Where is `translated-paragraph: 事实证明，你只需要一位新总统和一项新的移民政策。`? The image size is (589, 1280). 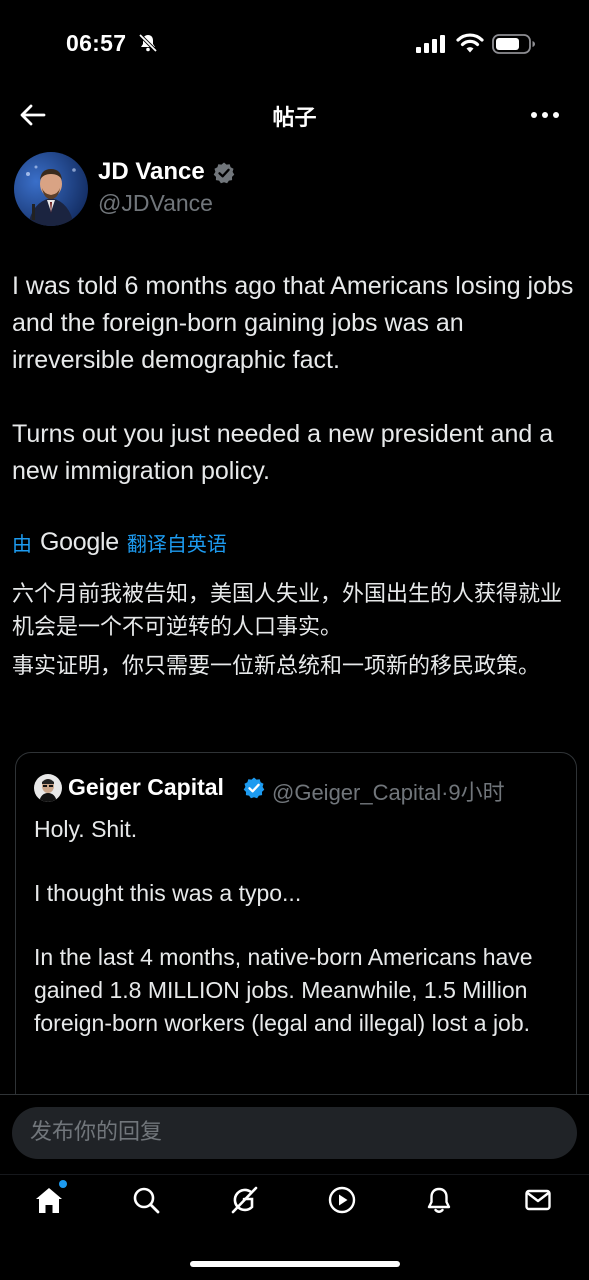 translated-paragraph: 事实证明，你只需要一位新总统和一项新的移民政策。 is located at coordinates (276, 666).